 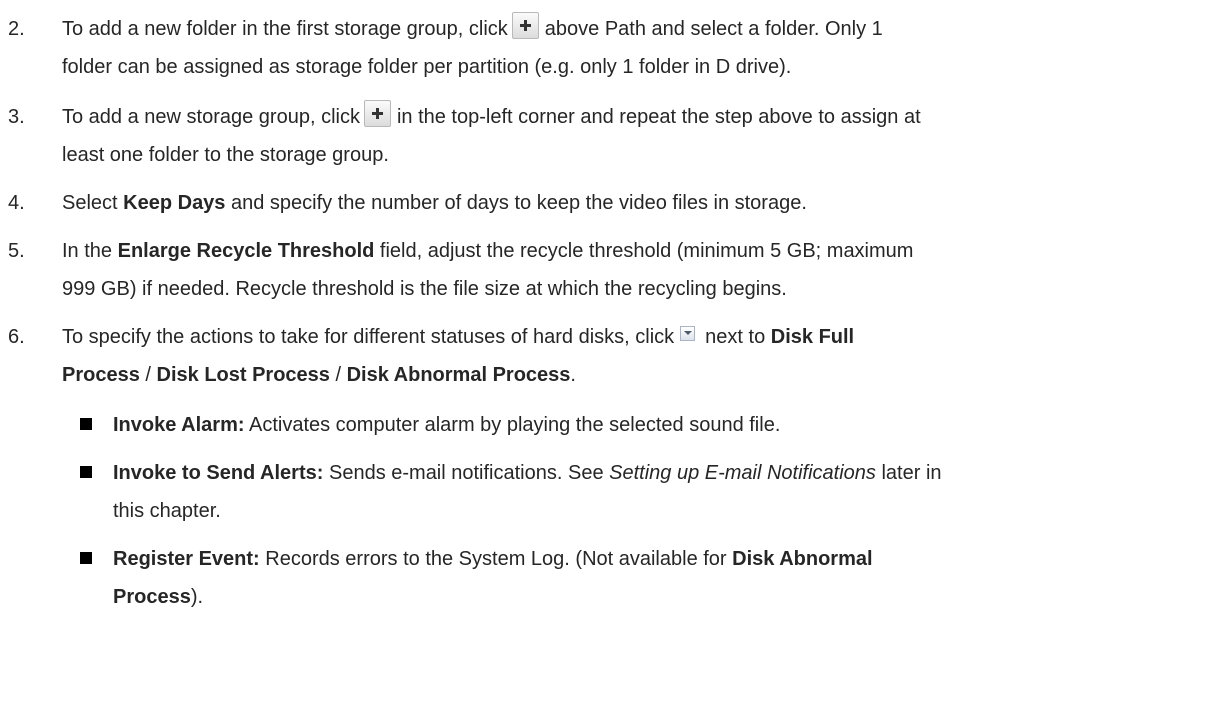 I want to click on step-number: 5., so click(x=16, y=251).